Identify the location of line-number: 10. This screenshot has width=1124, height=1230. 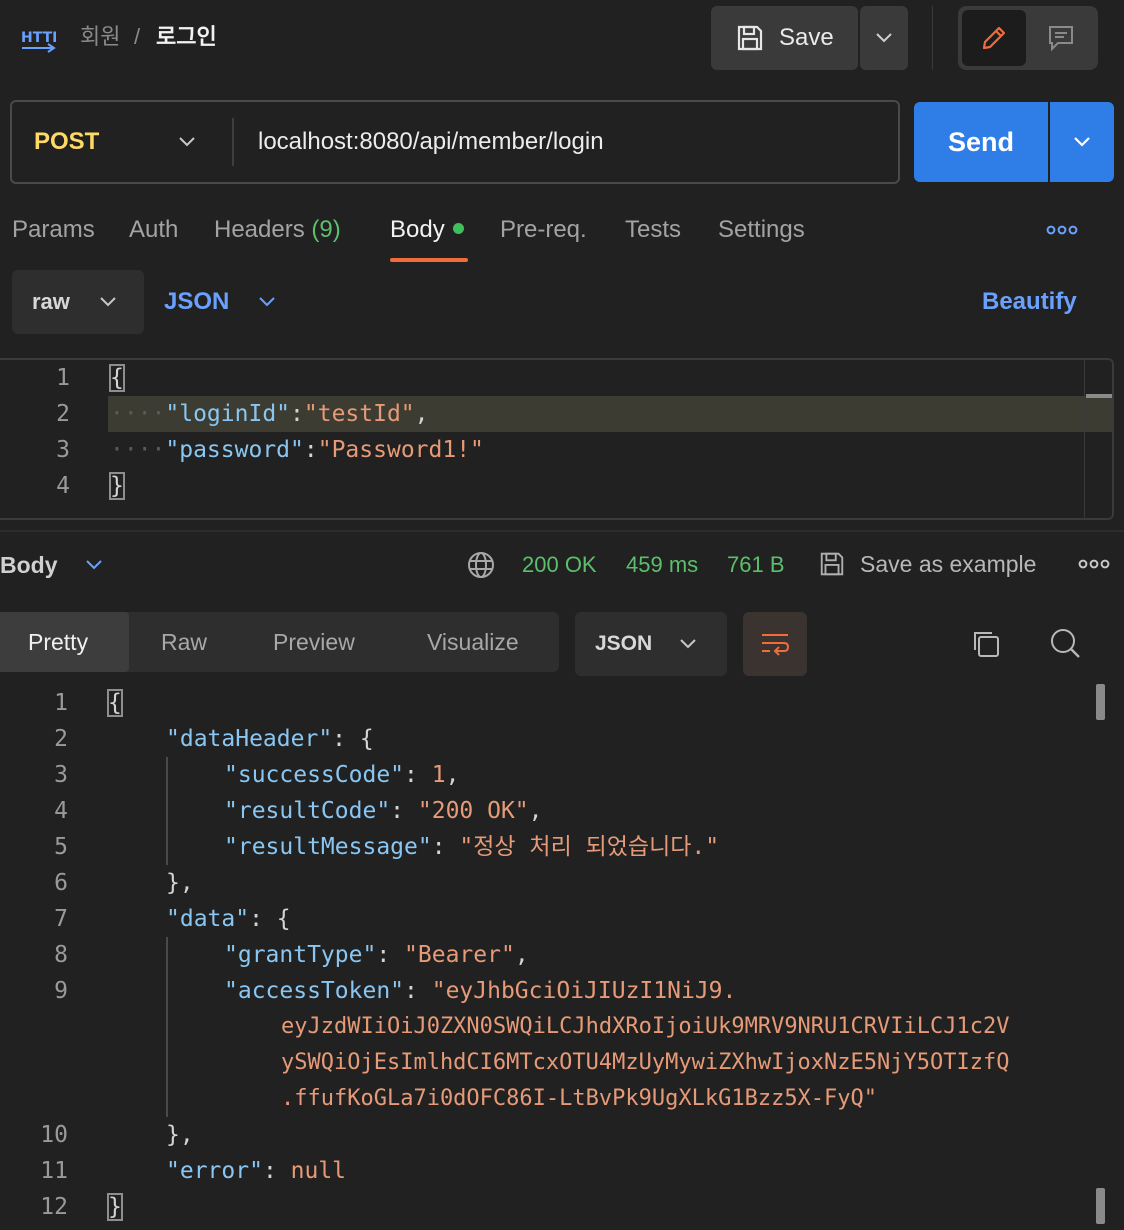
(54, 1135).